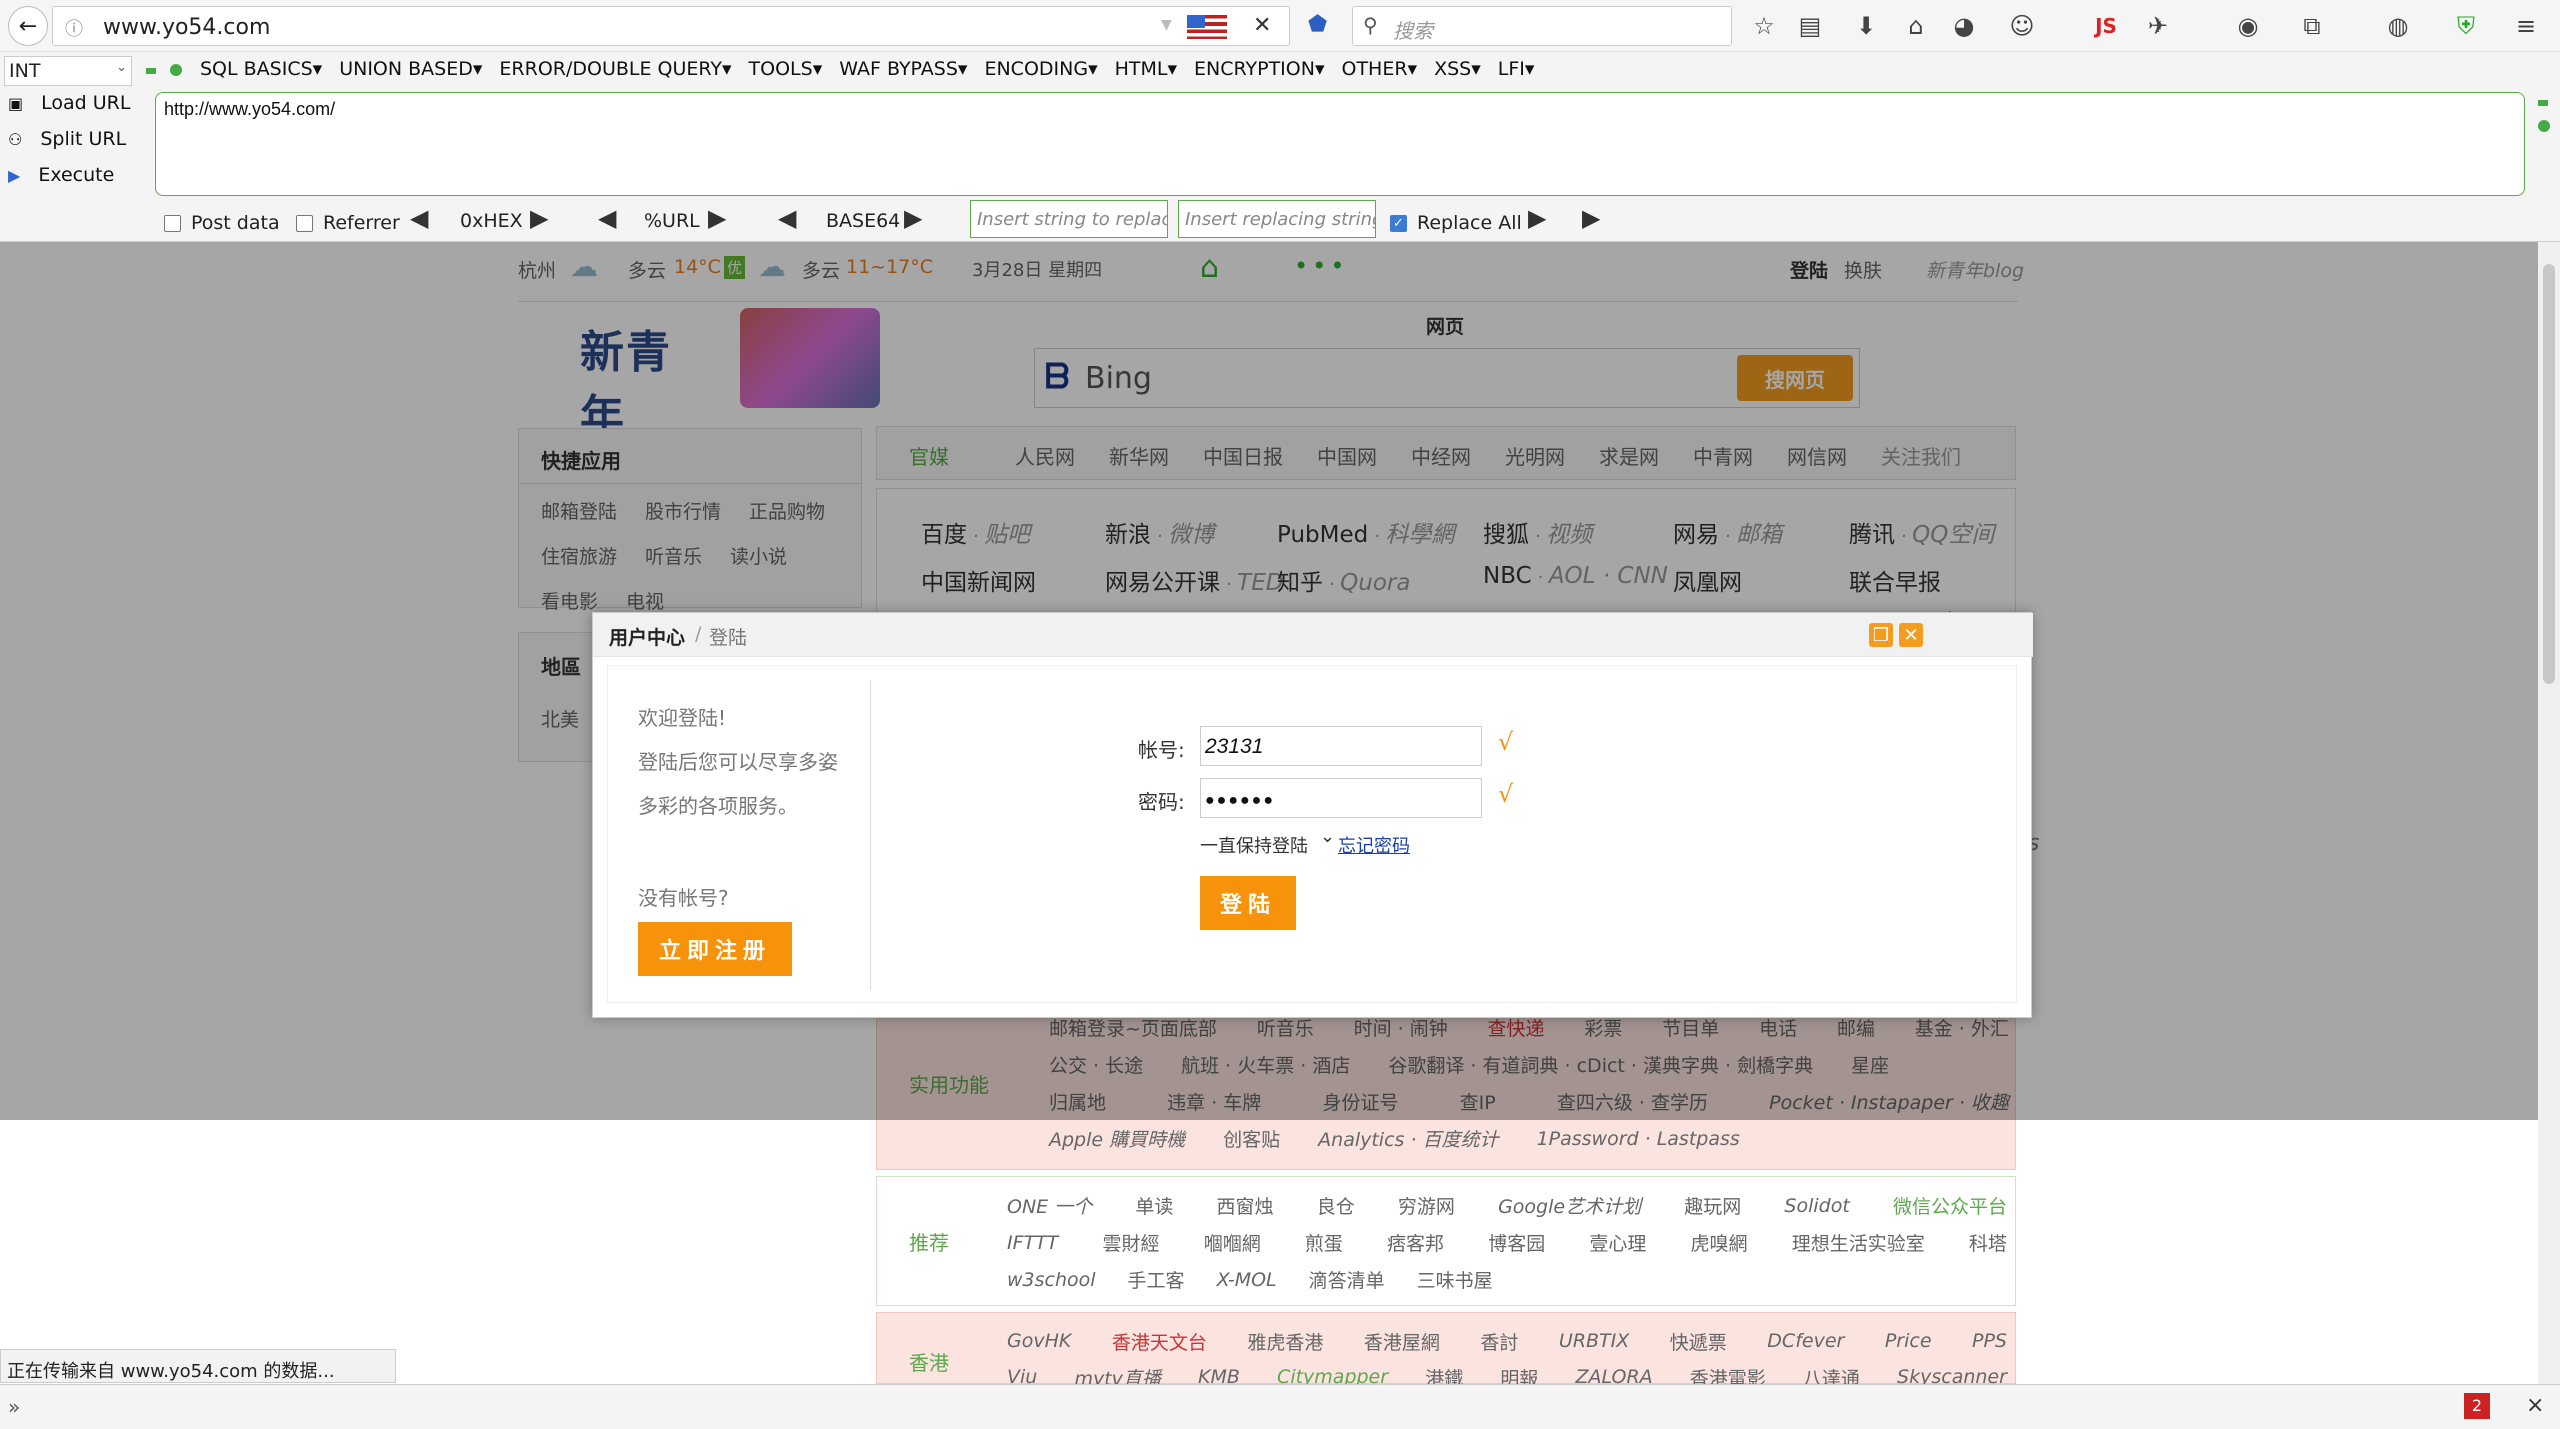 The width and height of the screenshot is (2560, 1429). Describe the element at coordinates (410, 69) in the screenshot. I see `hackbar-menu-1: UNION BASED▾` at that location.